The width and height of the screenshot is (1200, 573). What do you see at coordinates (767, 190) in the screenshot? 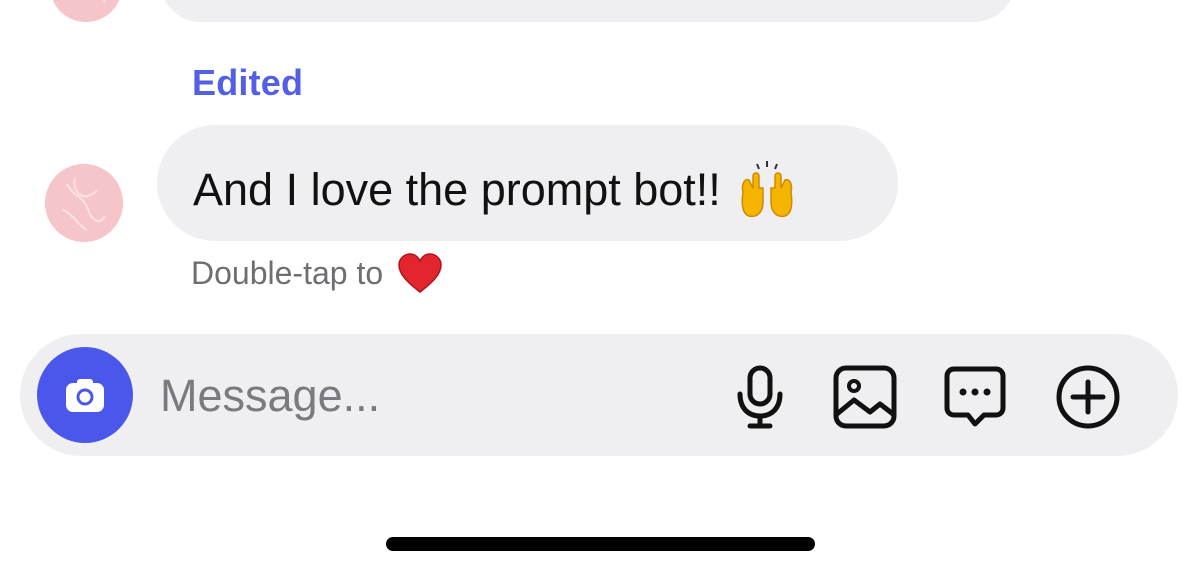
I see `raising-hands-emoji` at bounding box center [767, 190].